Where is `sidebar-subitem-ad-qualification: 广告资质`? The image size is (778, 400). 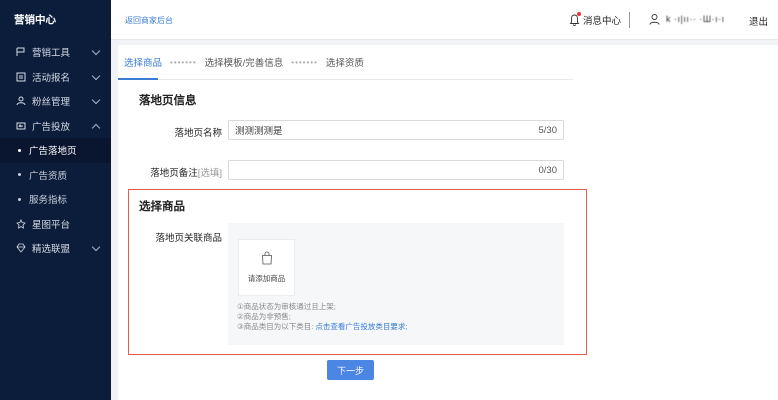
sidebar-subitem-ad-qualification: 广告资质 is located at coordinates (55, 175).